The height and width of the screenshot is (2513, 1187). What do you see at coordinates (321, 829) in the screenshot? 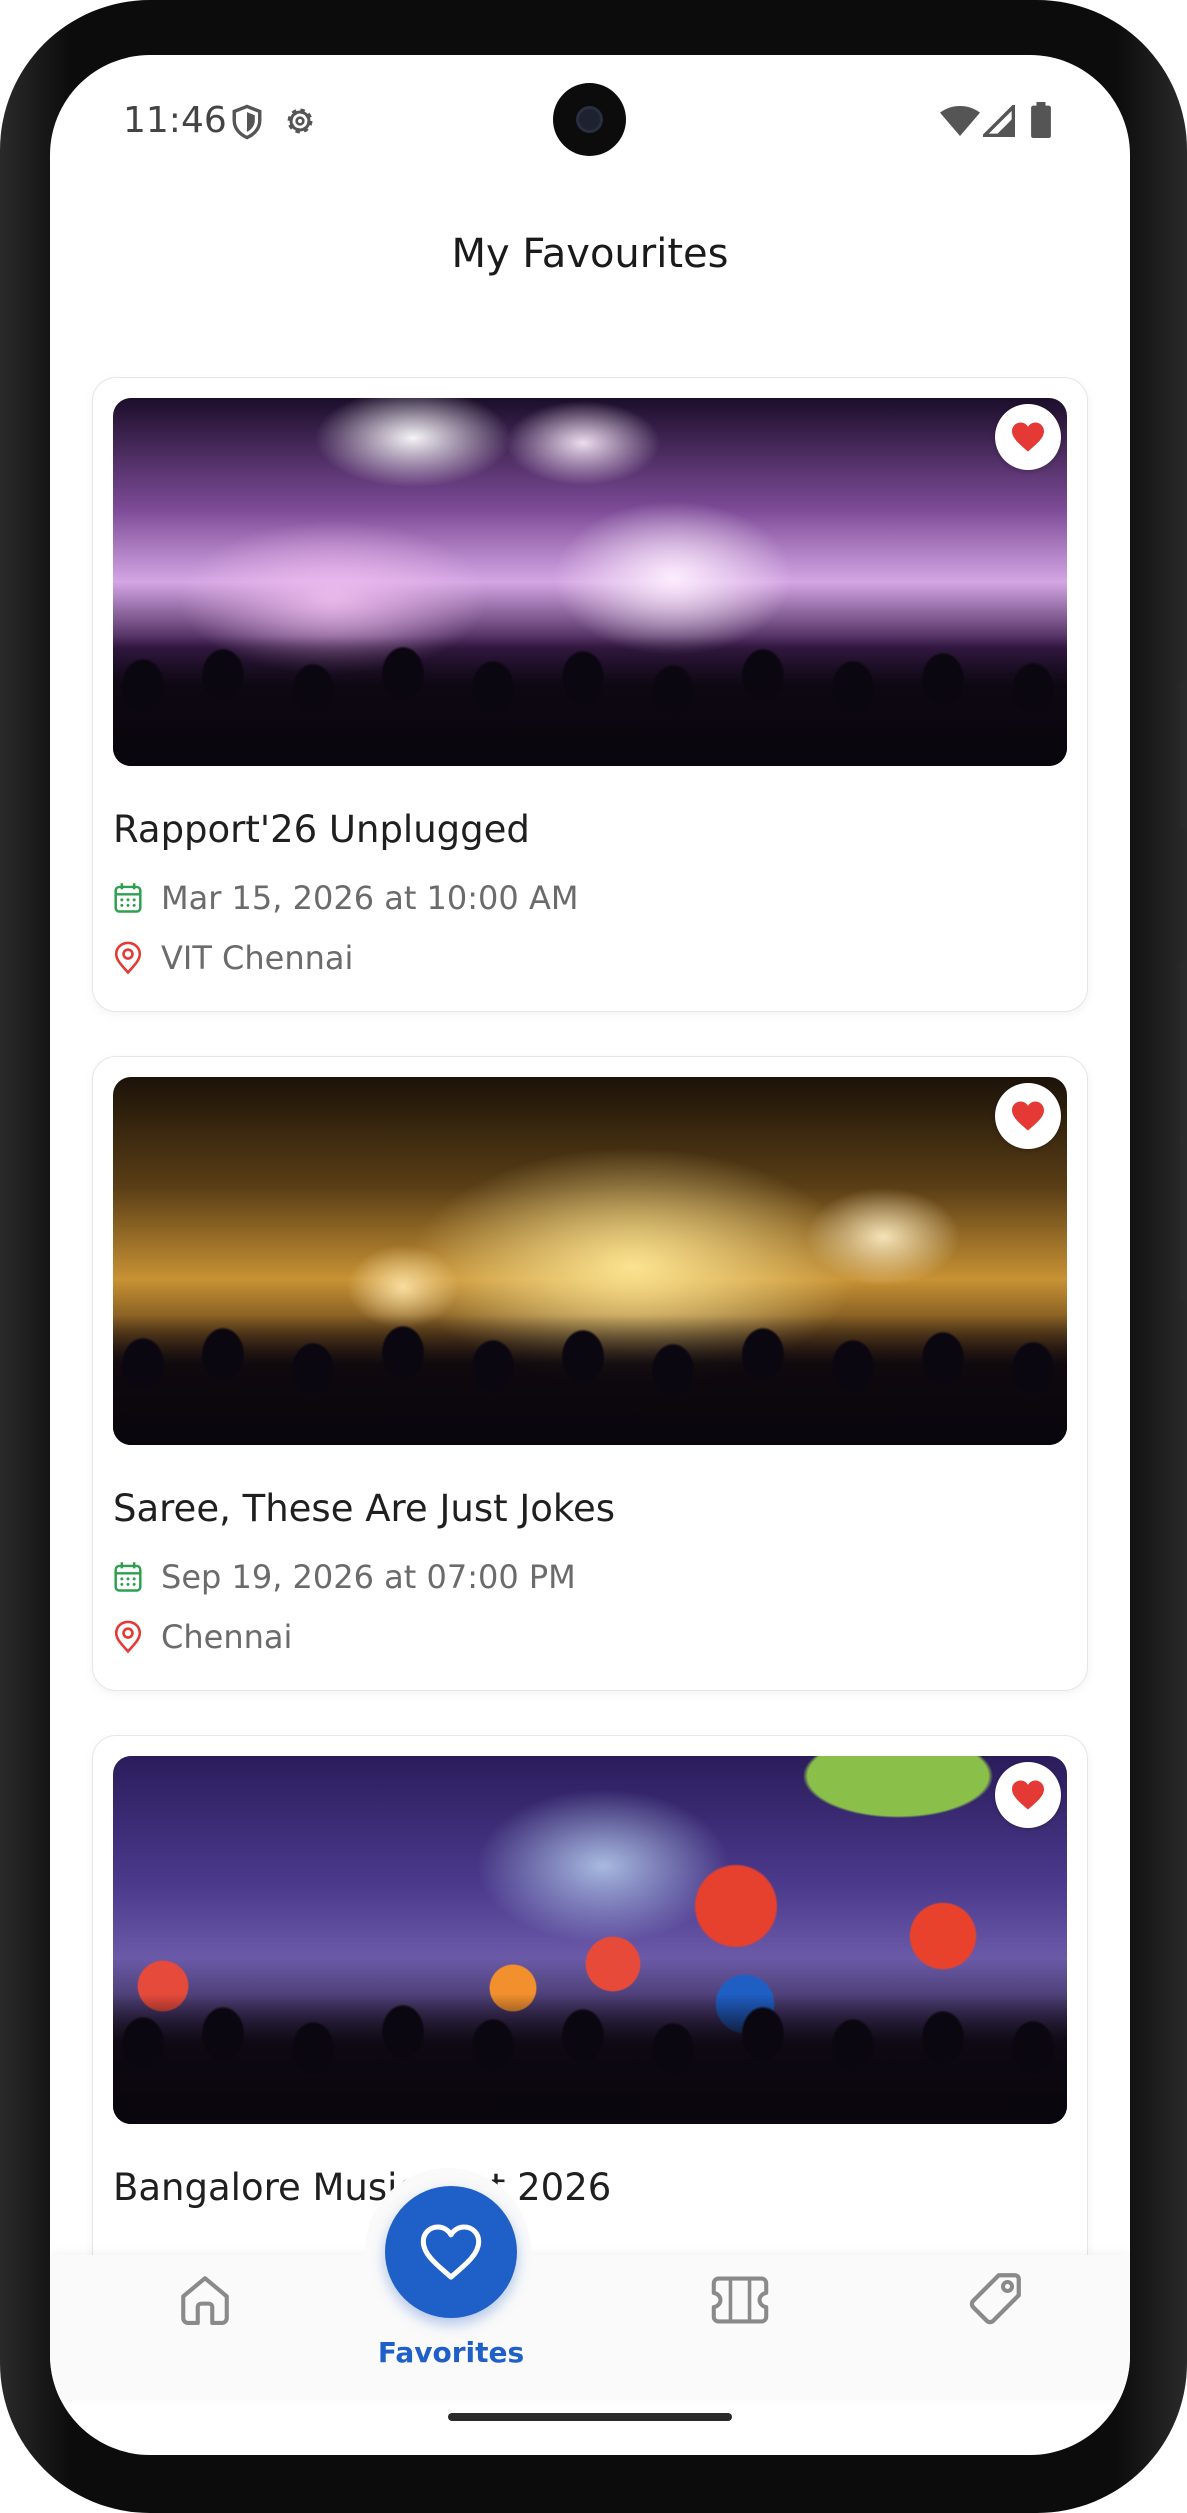
I see `event-title: Rapport'26 Unplugged` at bounding box center [321, 829].